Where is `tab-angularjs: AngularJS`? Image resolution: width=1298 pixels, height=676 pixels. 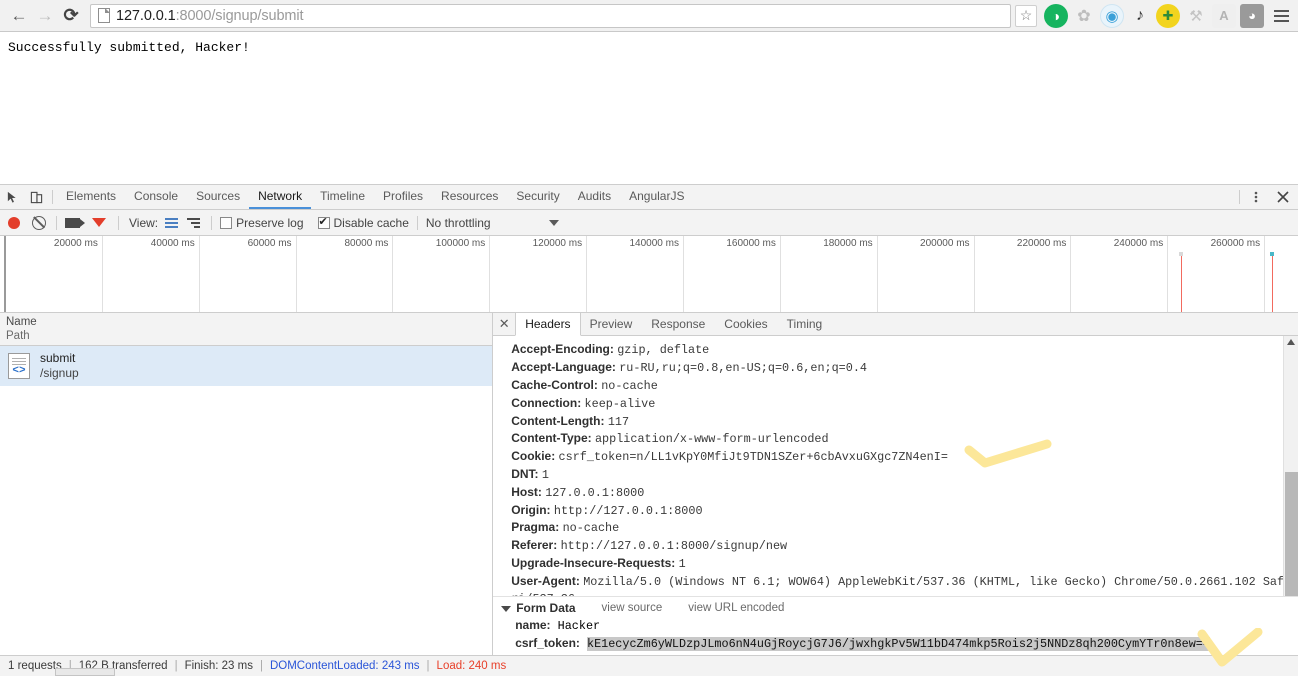
tab-angularjs: AngularJS is located at coordinates (656, 197).